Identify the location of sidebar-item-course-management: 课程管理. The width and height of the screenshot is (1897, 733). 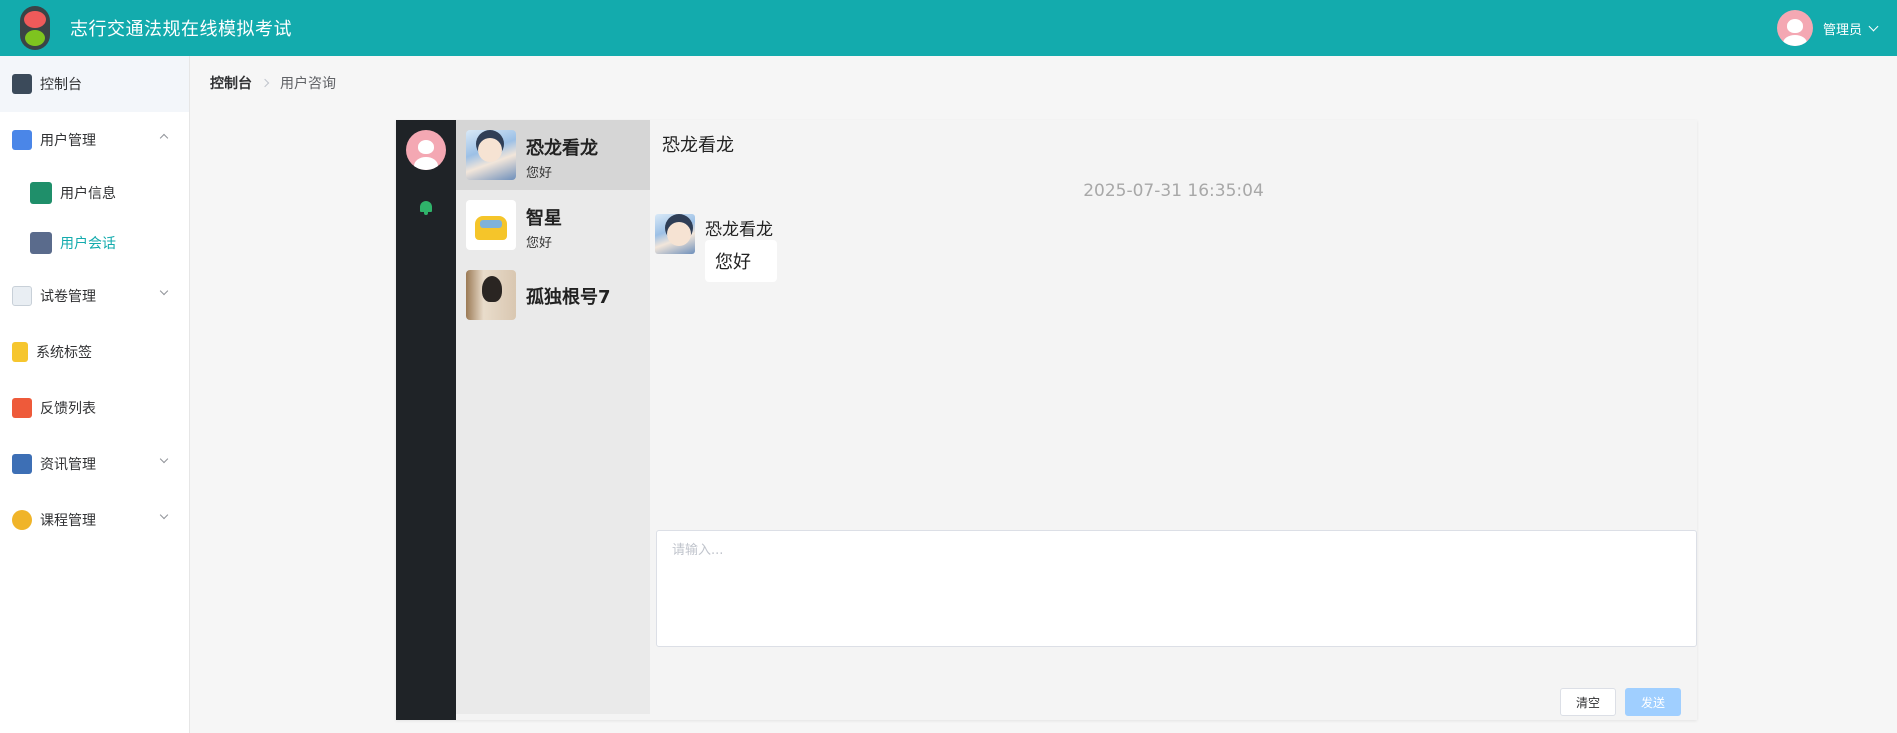
(94, 520).